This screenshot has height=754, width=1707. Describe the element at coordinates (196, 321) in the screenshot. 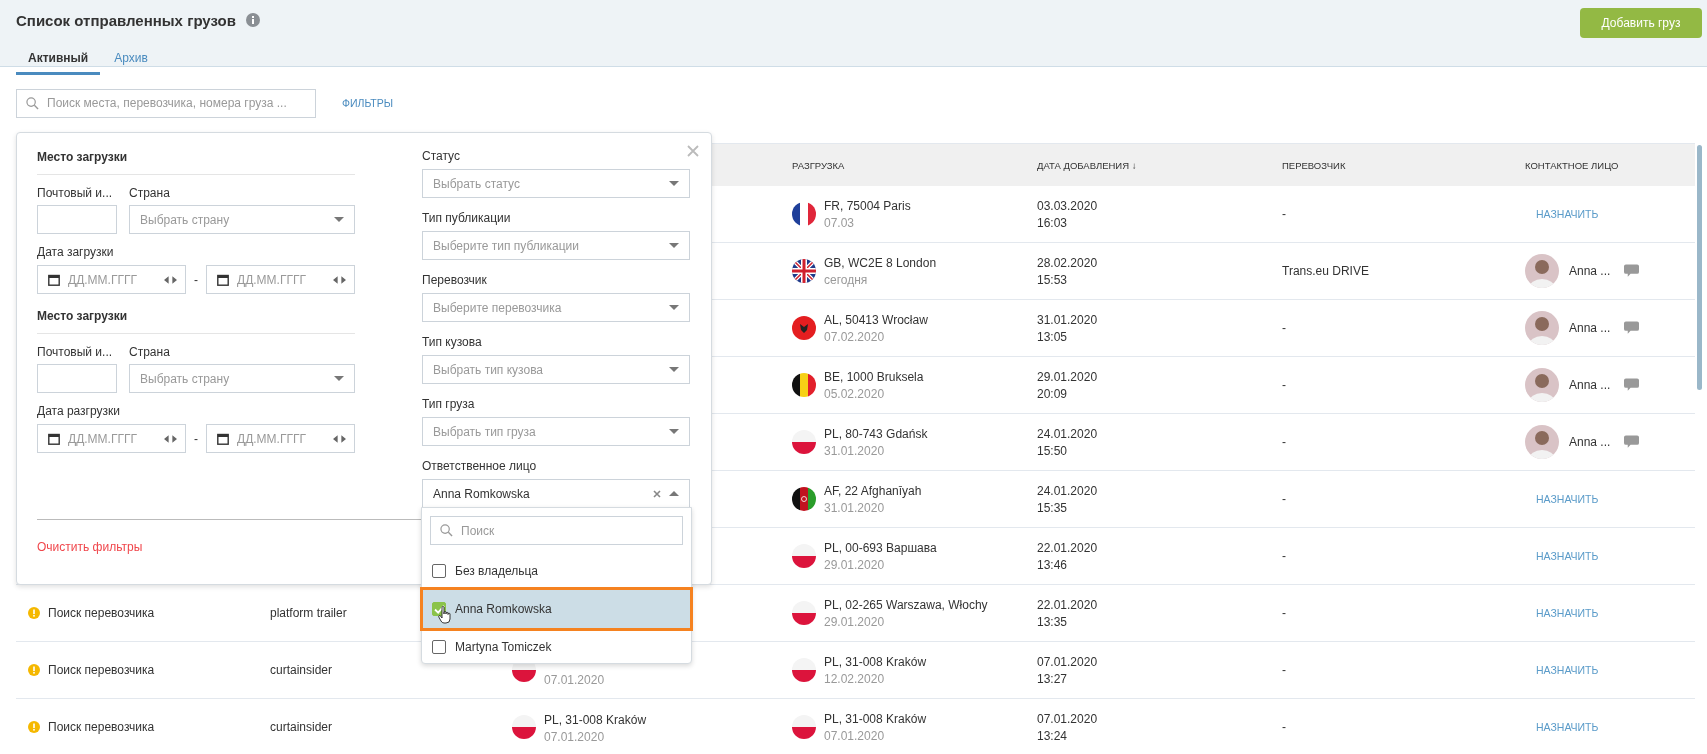

I see `section-title: Место загрузки` at that location.